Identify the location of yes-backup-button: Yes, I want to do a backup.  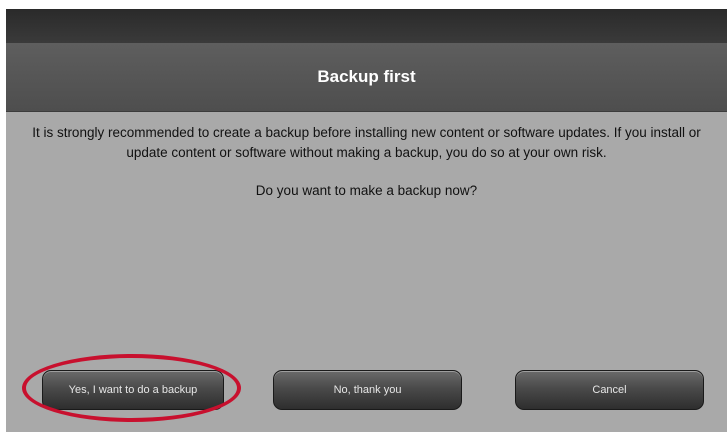
(133, 390).